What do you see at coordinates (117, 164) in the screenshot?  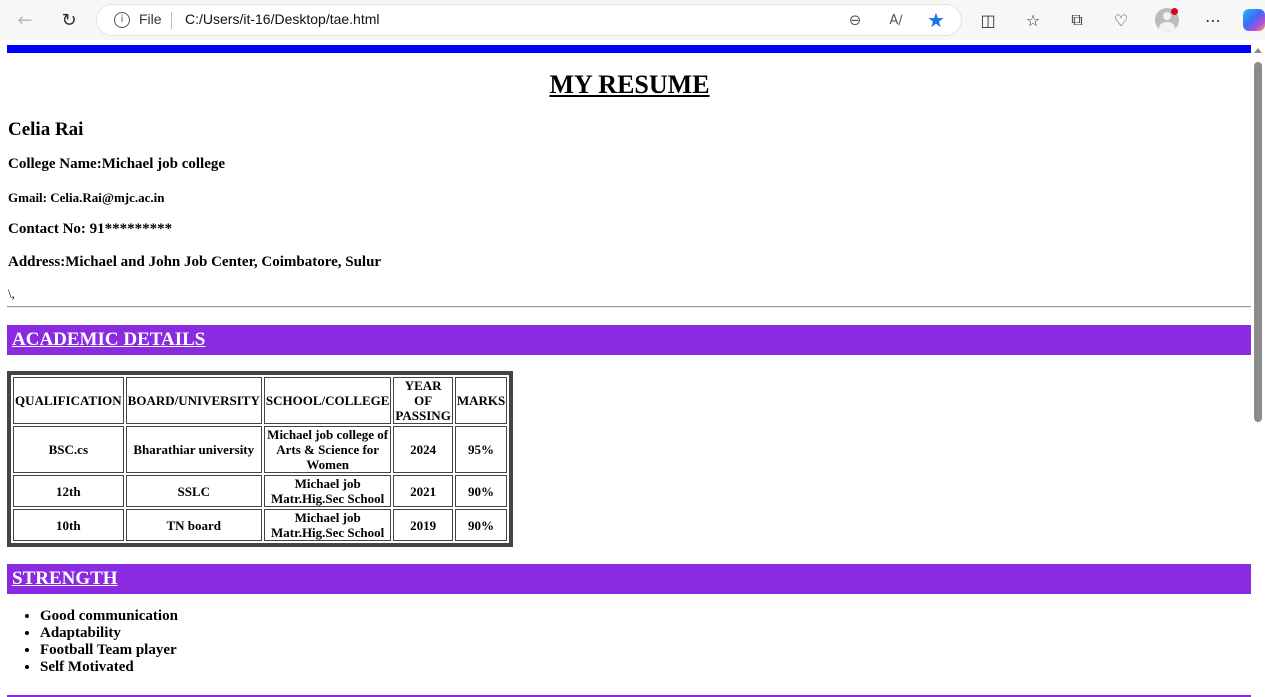 I see `college-name: College Name:Michael job college` at bounding box center [117, 164].